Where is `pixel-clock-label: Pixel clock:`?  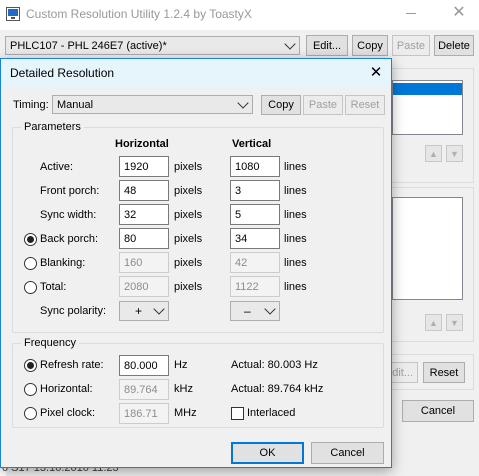 pixel-clock-label: Pixel clock: is located at coordinates (67, 413).